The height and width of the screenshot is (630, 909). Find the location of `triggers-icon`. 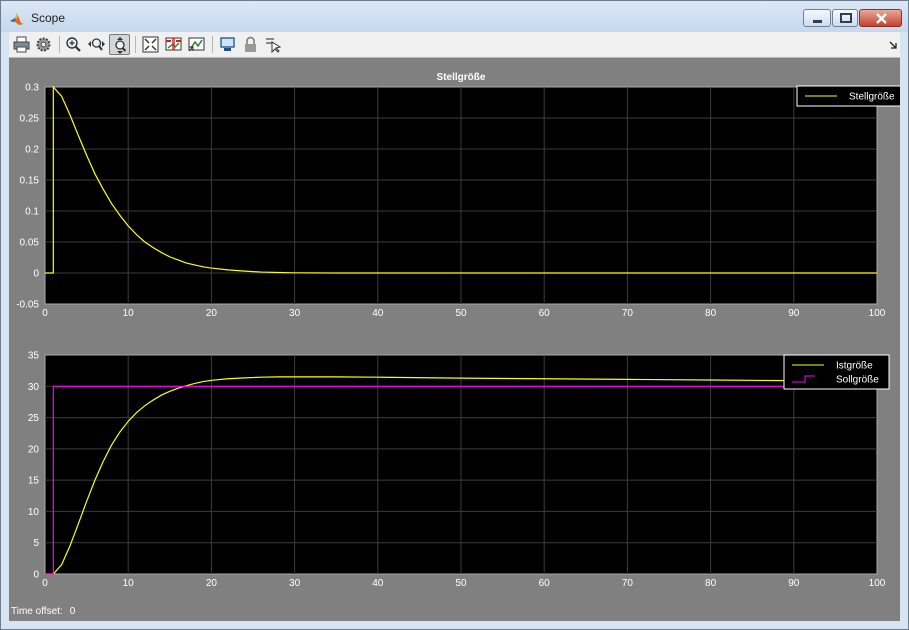

triggers-icon is located at coordinates (173, 44).